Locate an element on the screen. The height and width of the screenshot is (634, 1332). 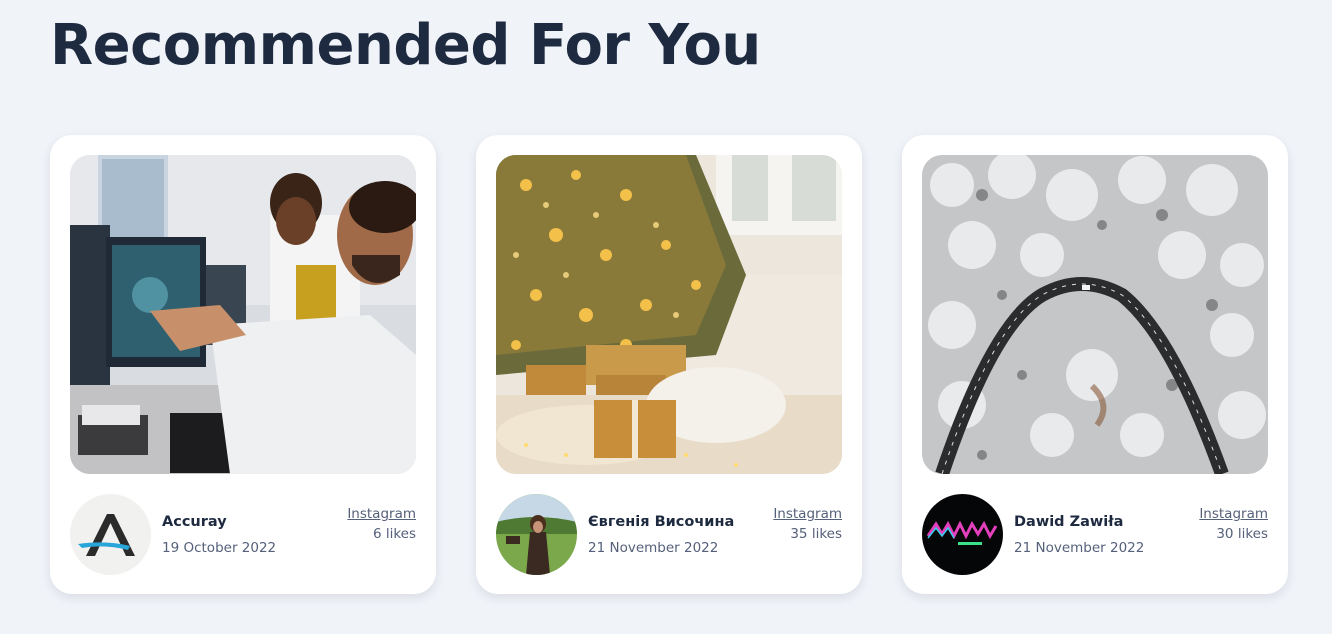
likes-count: 35 likes is located at coordinates (816, 534).